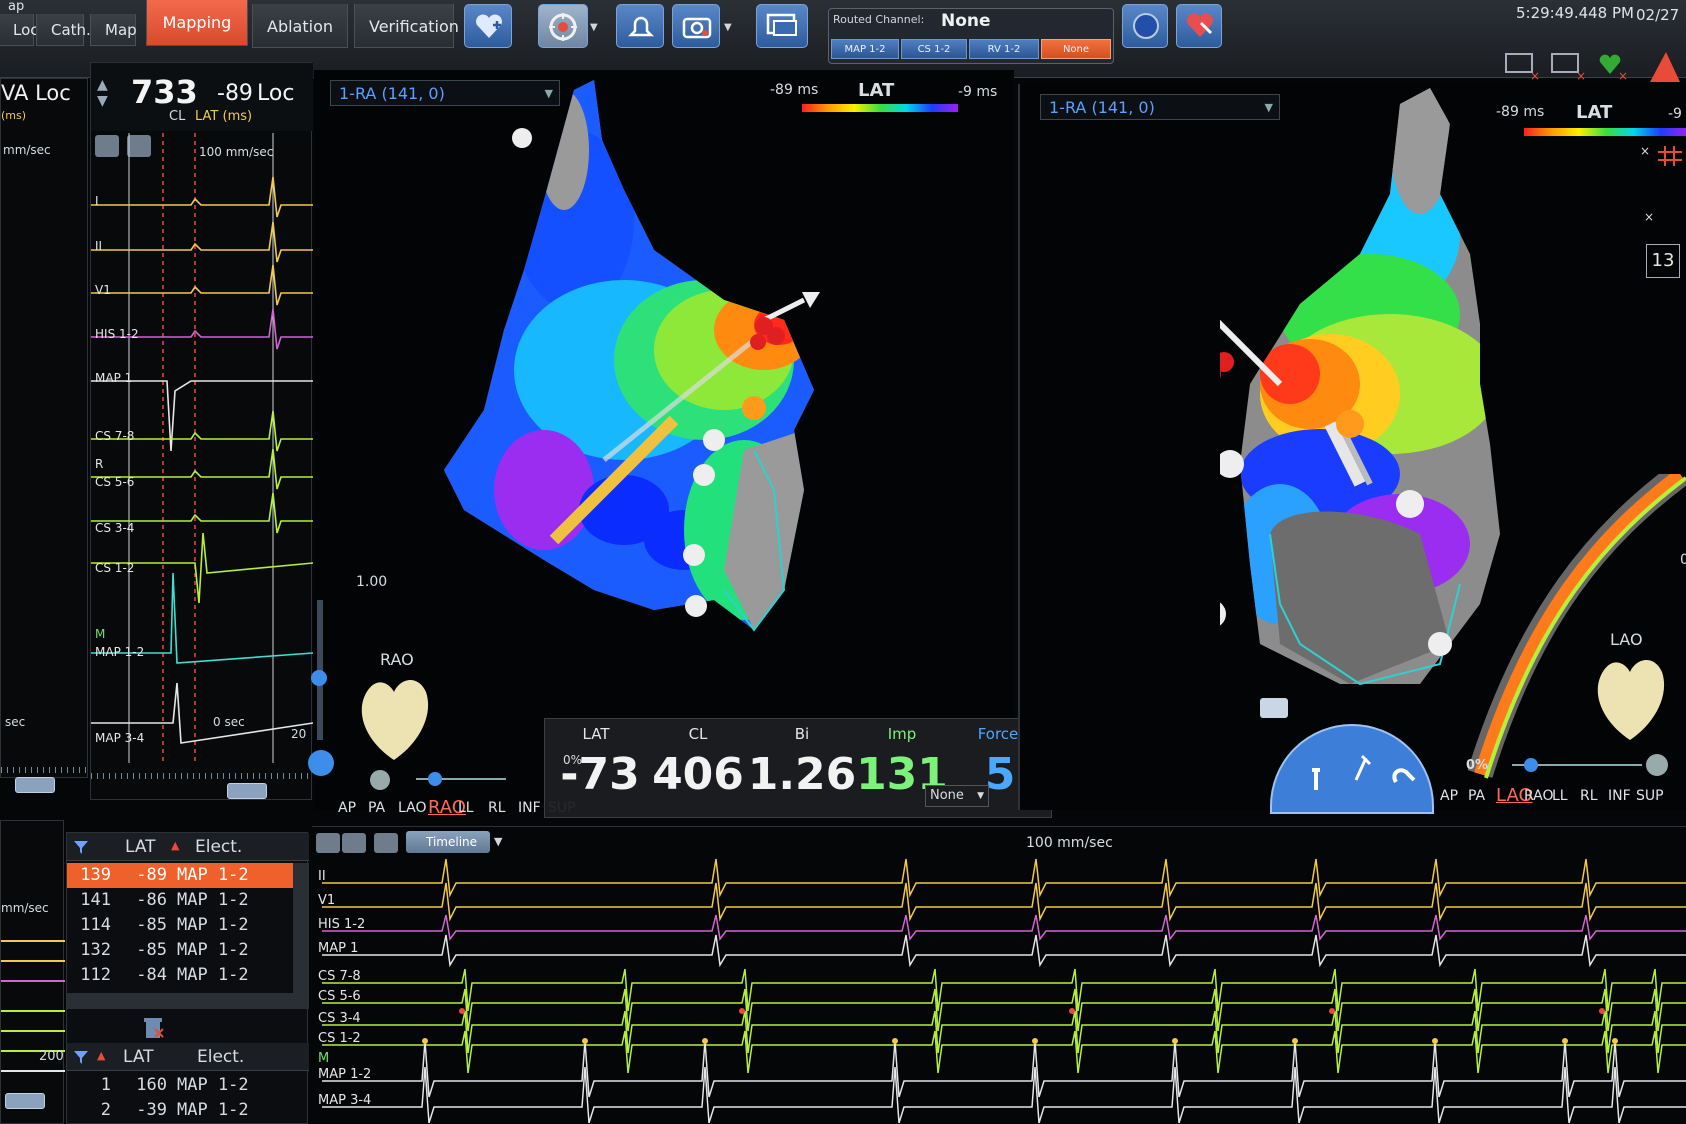 This screenshot has height=1124, width=1686. I want to click on grid-icon, so click(1670, 155).